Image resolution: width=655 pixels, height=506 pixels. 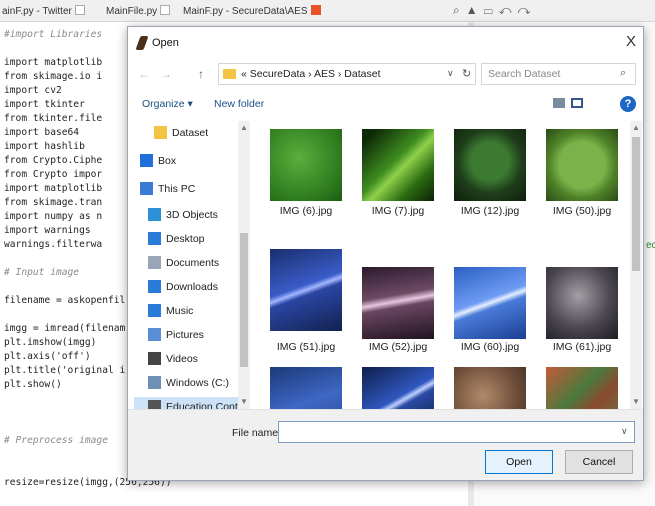 I want to click on nav-pane-scrollbar: ▲ ▼, so click(x=244, y=265).